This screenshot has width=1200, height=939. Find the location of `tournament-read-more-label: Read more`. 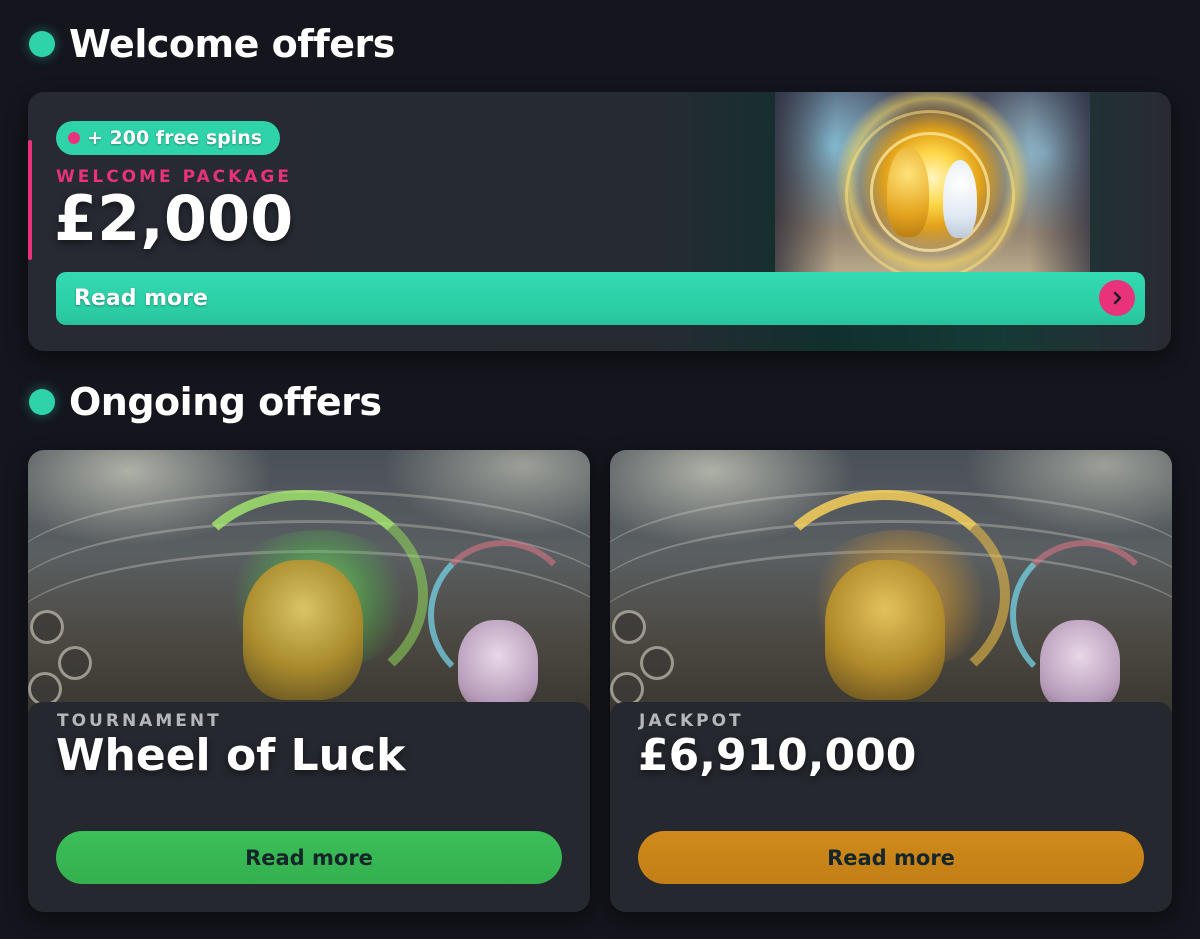

tournament-read-more-label: Read more is located at coordinates (309, 857).